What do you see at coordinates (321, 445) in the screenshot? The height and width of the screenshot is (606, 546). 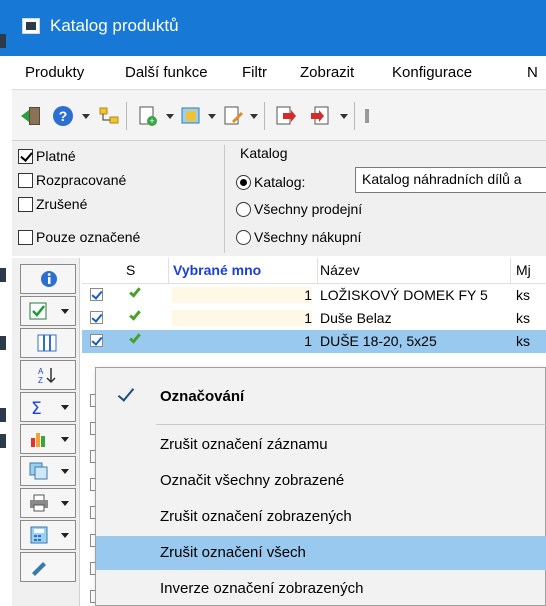 I see `menu-item-zrusit-oznaceni-zaznamu: Zrušit označení záznamu` at bounding box center [321, 445].